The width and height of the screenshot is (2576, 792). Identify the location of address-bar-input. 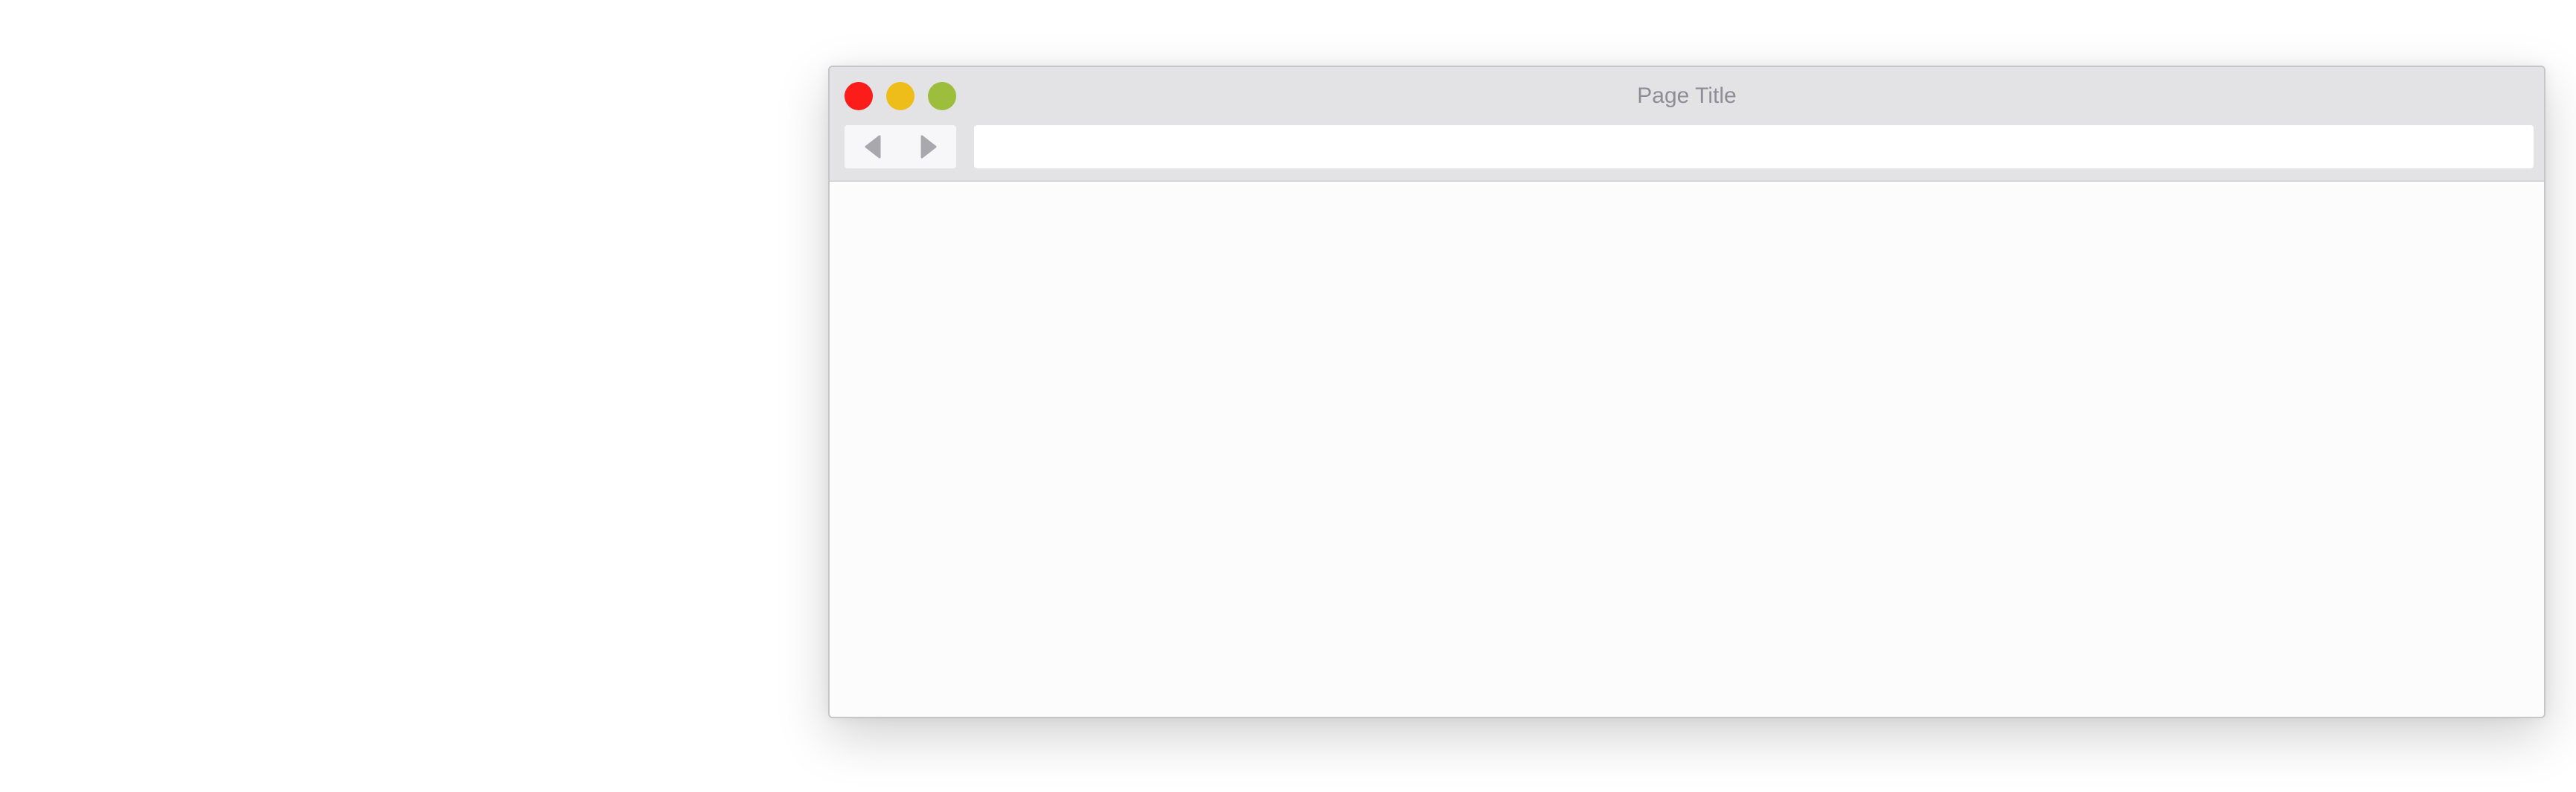
(1754, 146).